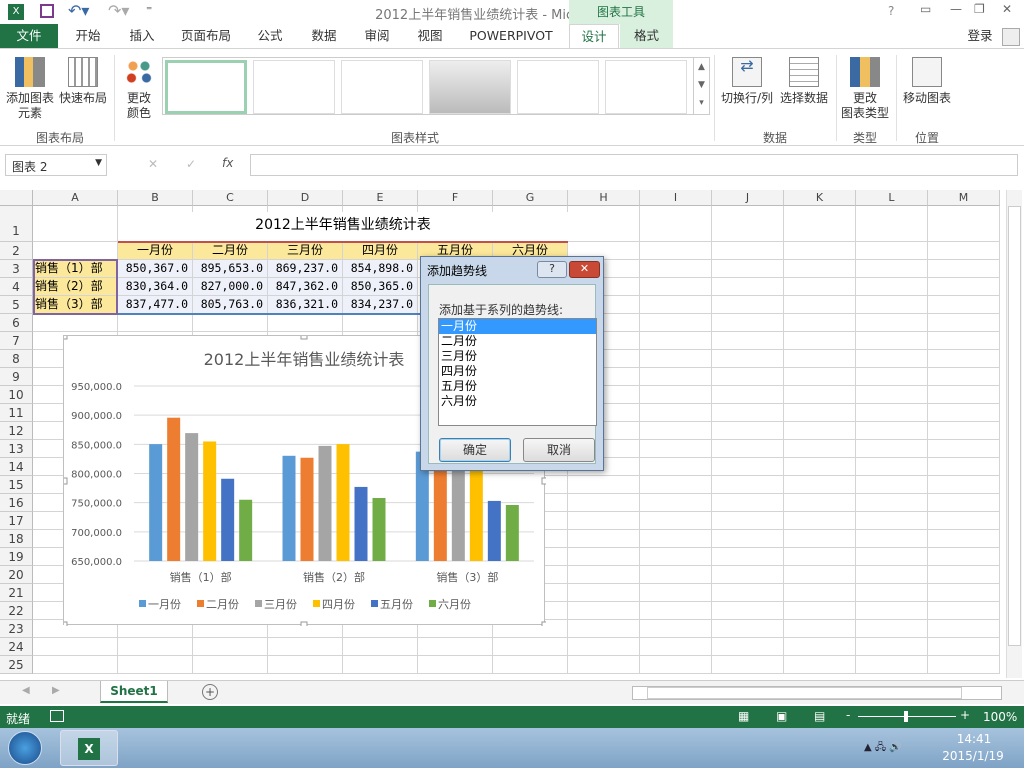 This screenshot has width=1024, height=768. What do you see at coordinates (925, 9) in the screenshot?
I see `ribbon-display-button: ▭` at bounding box center [925, 9].